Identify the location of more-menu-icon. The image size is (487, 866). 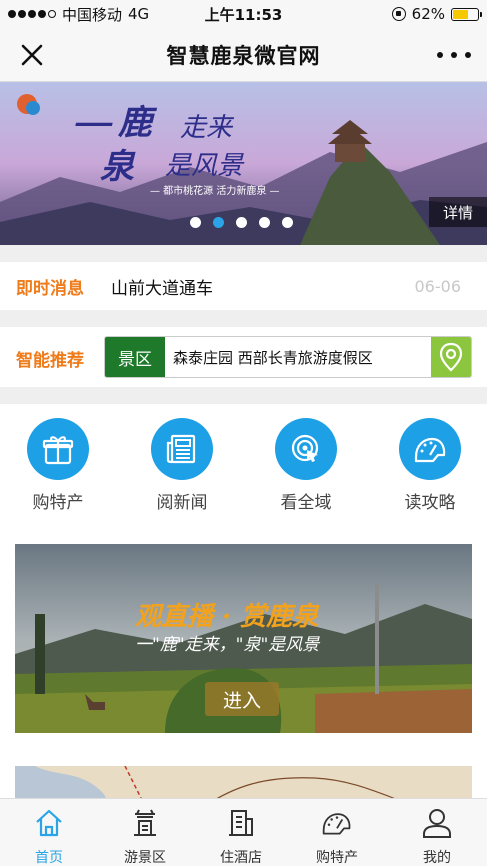
(454, 55).